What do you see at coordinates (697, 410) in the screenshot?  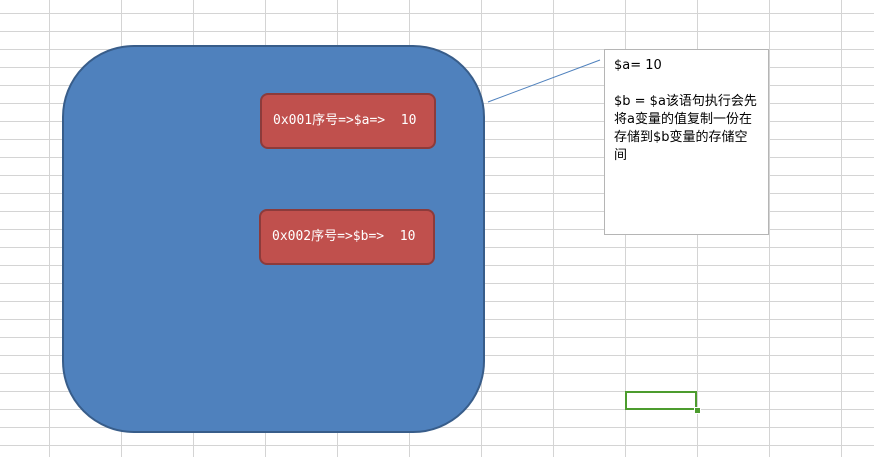 I see `fill-handle` at bounding box center [697, 410].